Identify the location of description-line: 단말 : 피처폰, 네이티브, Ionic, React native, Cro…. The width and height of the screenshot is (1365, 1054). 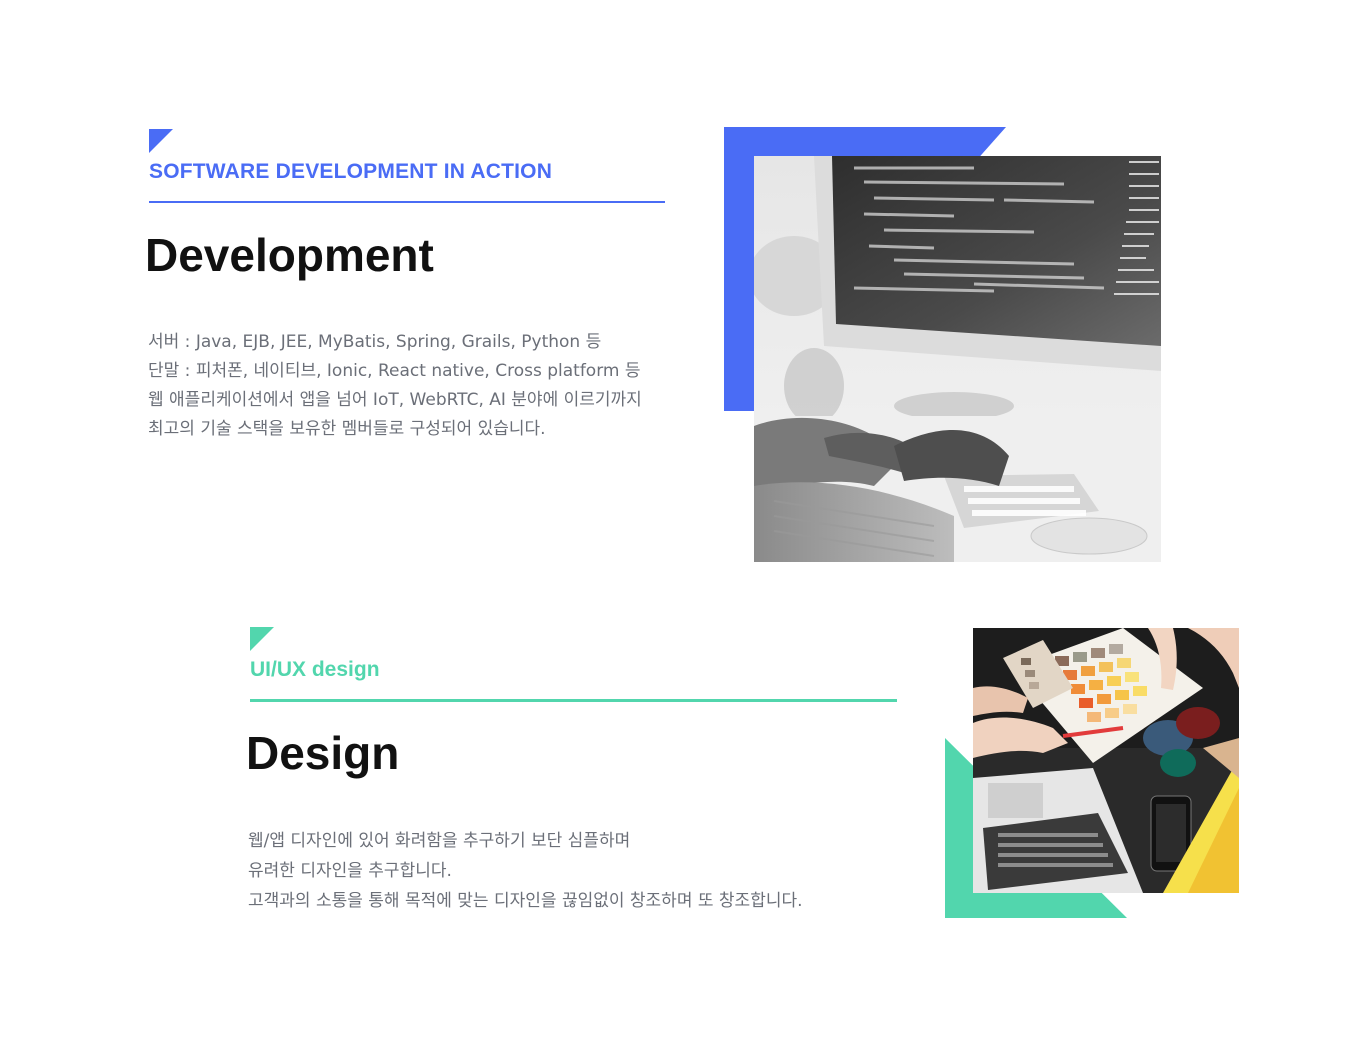
(394, 371).